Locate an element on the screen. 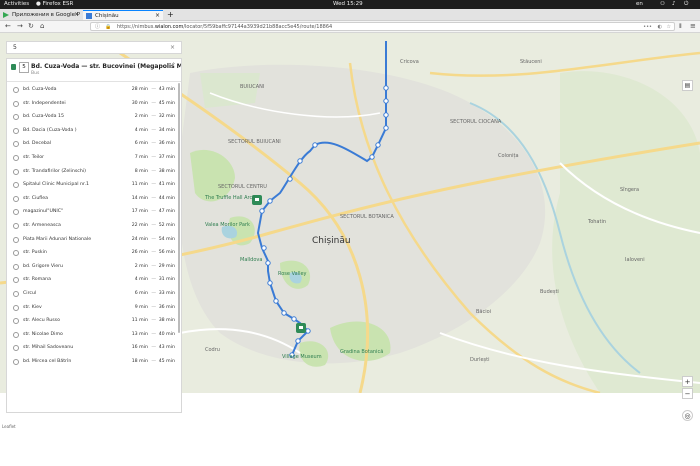  stop-row: str. Armeneasca 22 min —52 min is located at coordinates (94, 226).